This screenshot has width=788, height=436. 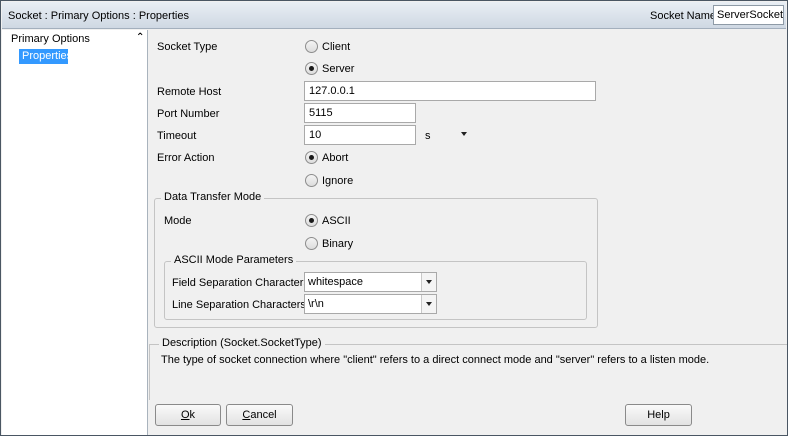 What do you see at coordinates (98, 16) in the screenshot?
I see `window-title: Socket : Primary Options : Properties` at bounding box center [98, 16].